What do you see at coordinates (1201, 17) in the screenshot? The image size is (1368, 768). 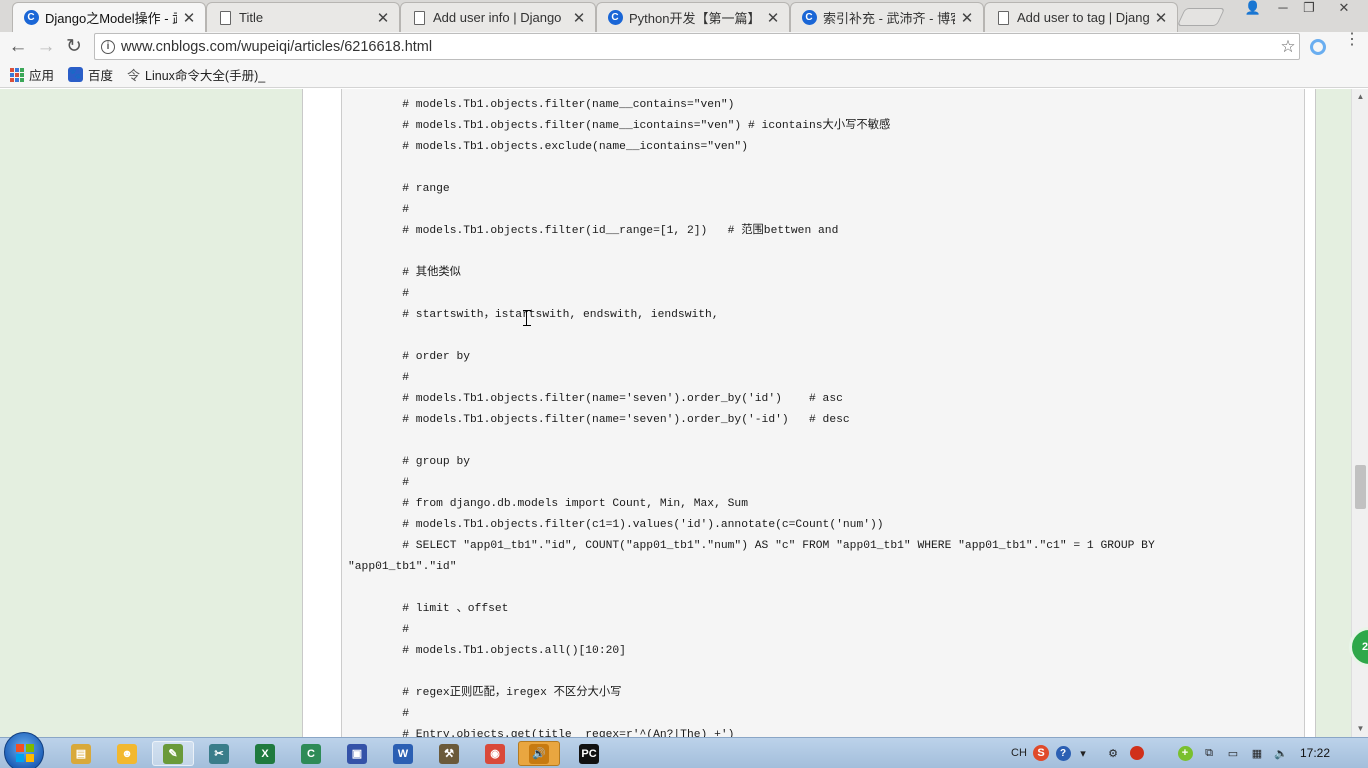 I see `new-tab-button` at bounding box center [1201, 17].